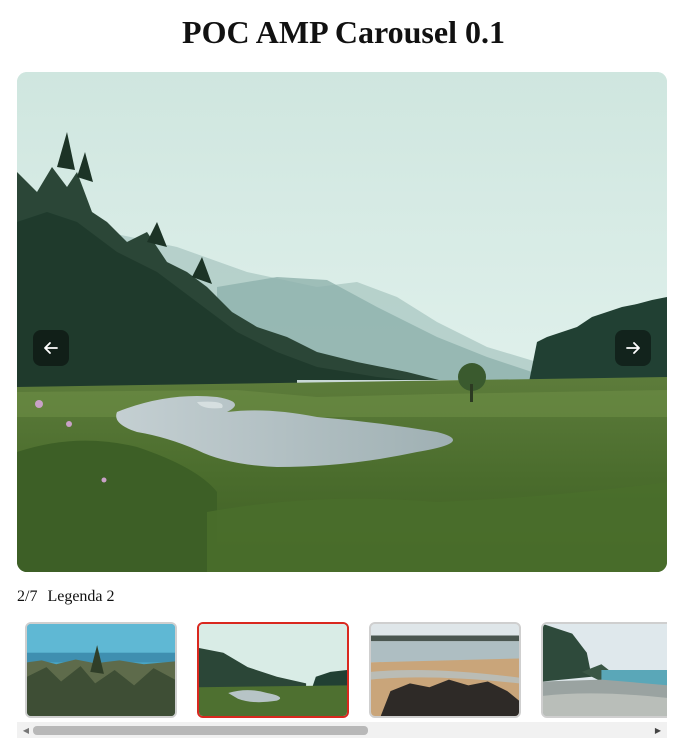 Image resolution: width=687 pixels, height=751 pixels. I want to click on thumbnail-2-selected, so click(273, 670).